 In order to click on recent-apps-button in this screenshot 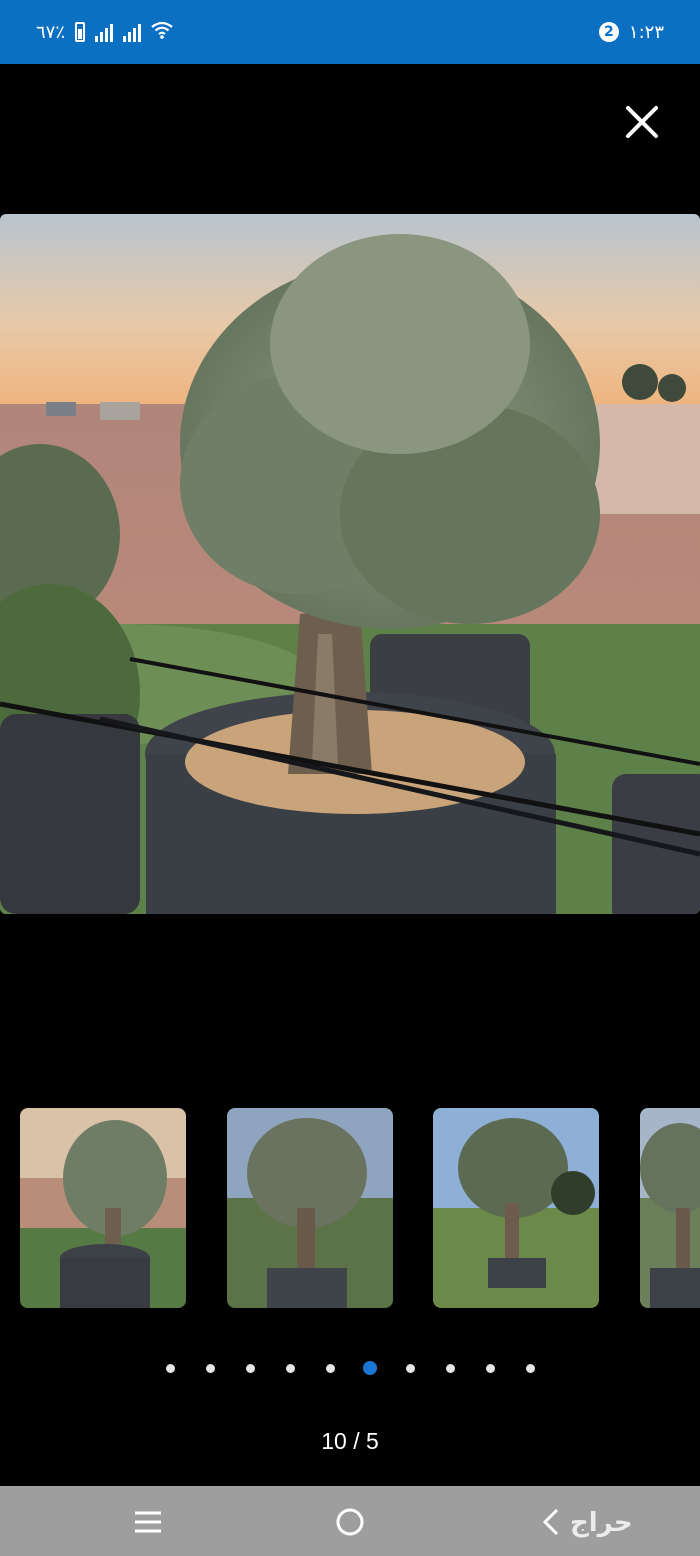, I will do `click(148, 1522)`.